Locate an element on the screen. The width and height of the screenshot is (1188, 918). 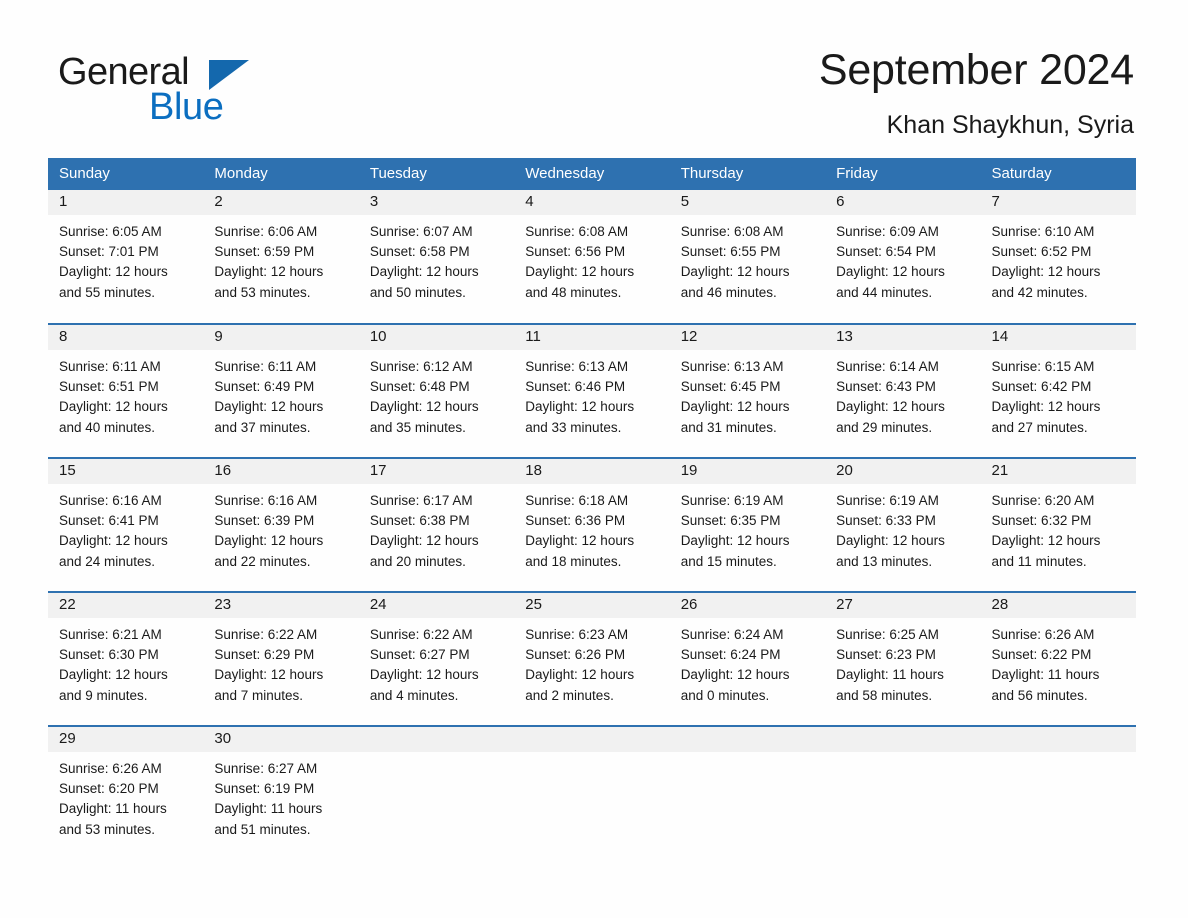
sunrise-text: Sunrise: 6:17 AM is located at coordinates (421, 500).